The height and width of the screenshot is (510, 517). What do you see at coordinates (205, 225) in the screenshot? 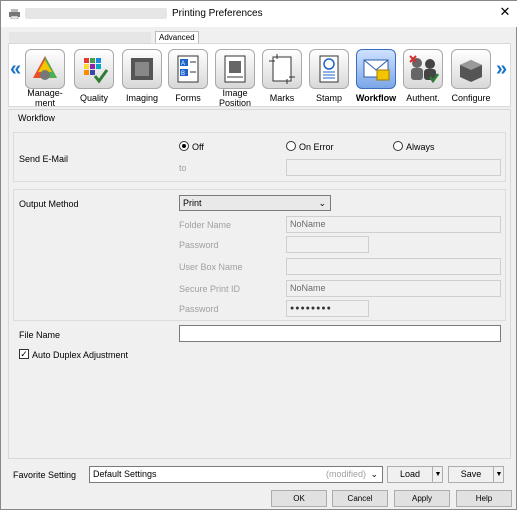
I see `folder-name-label: Folder Name` at bounding box center [205, 225].